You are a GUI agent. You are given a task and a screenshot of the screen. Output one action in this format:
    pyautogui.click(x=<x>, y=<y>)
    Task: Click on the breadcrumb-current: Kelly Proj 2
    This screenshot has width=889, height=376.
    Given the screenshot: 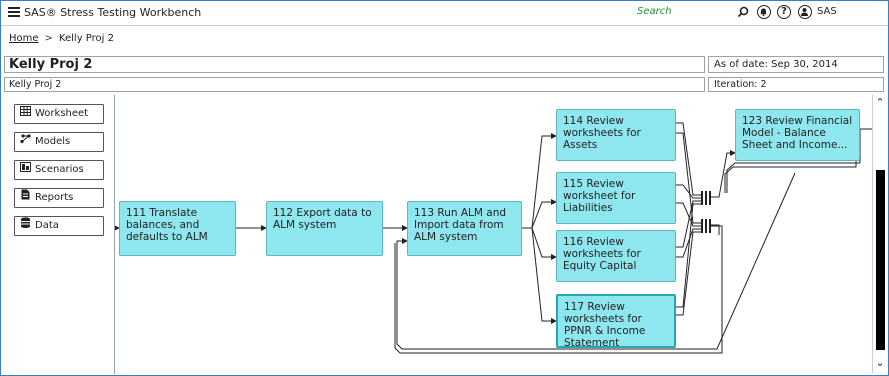 What is the action you would take?
    pyautogui.click(x=86, y=38)
    